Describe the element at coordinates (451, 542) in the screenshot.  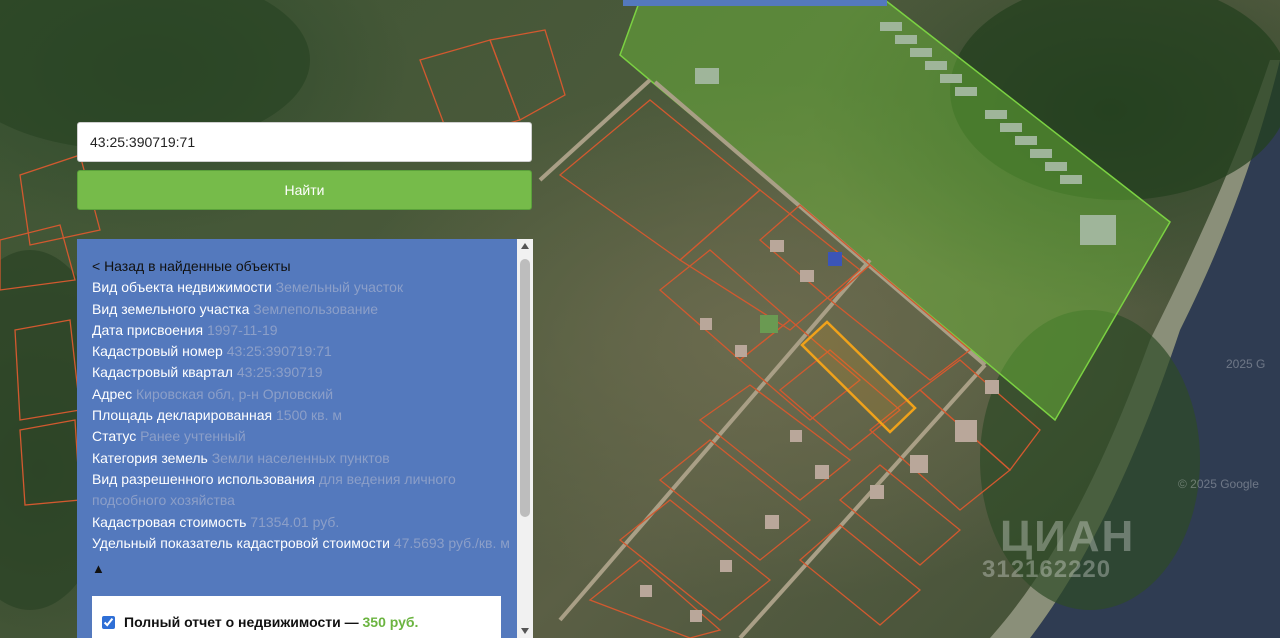
I see `field-value: 47.5693 руб./кв. м` at that location.